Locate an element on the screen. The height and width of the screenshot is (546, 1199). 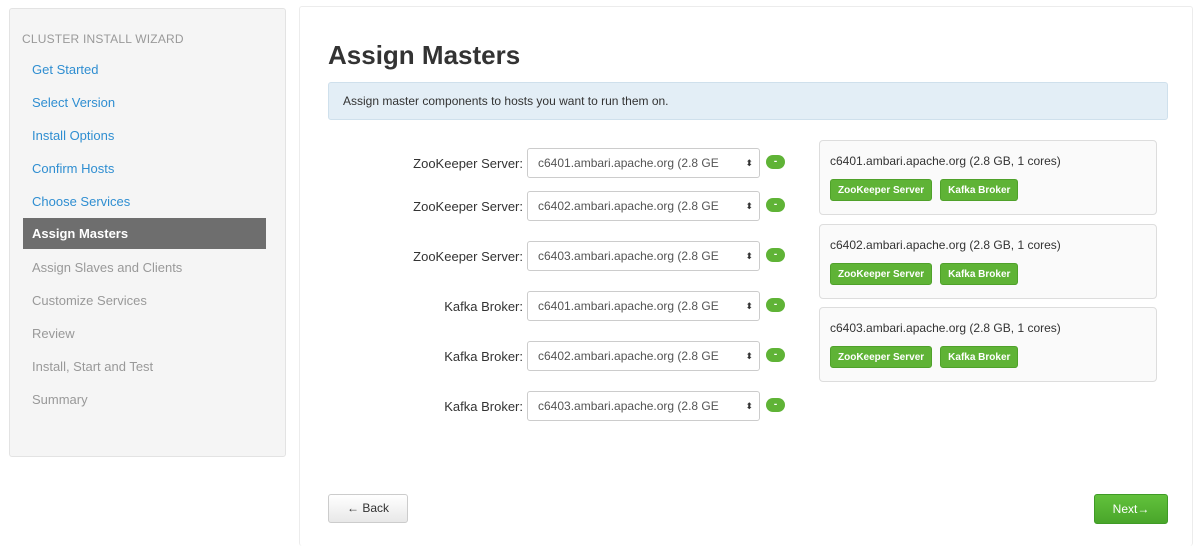
step-install-options: Install Options is located at coordinates (144, 135).